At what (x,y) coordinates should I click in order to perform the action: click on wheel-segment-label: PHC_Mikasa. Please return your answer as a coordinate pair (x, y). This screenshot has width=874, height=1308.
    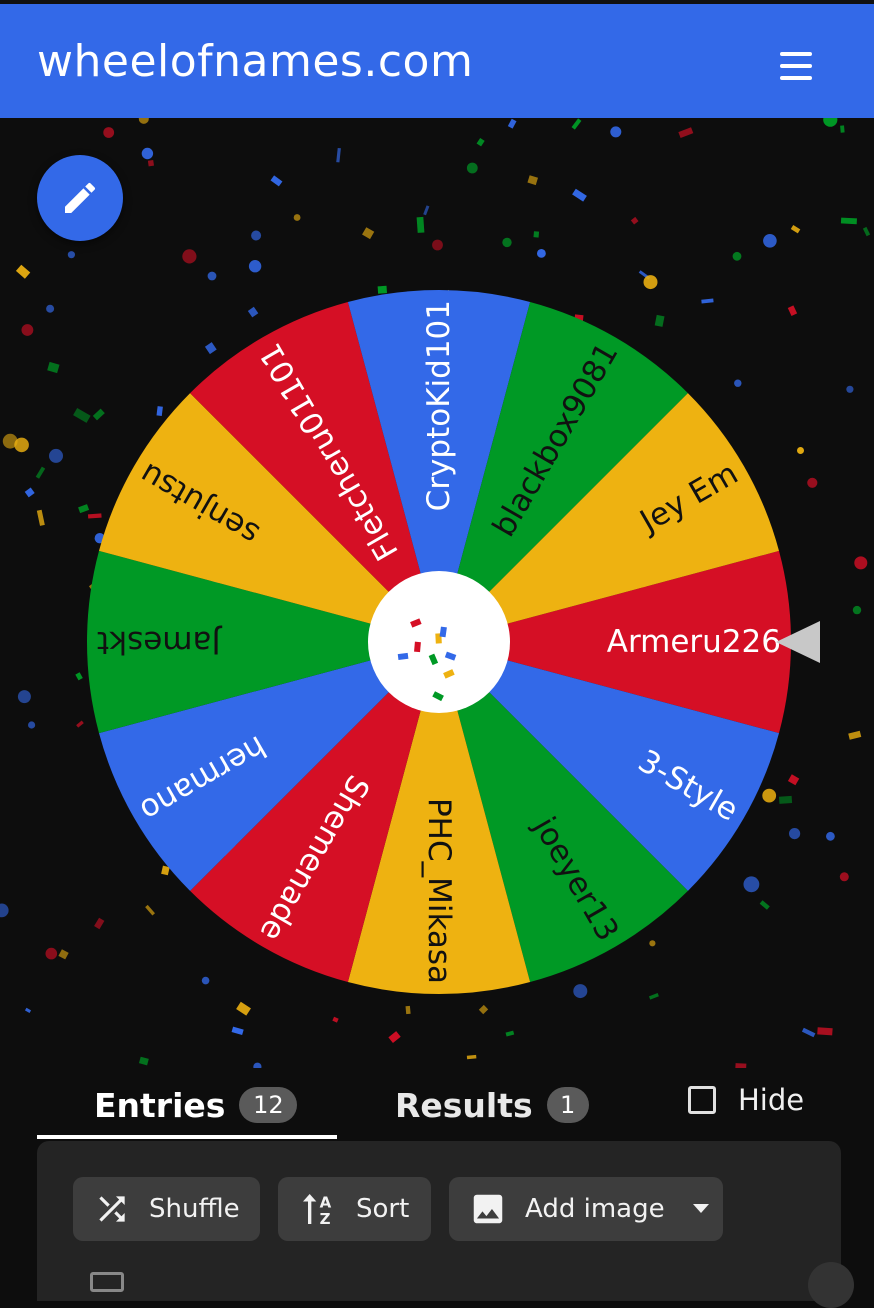
    Looking at the image, I should click on (439, 891).